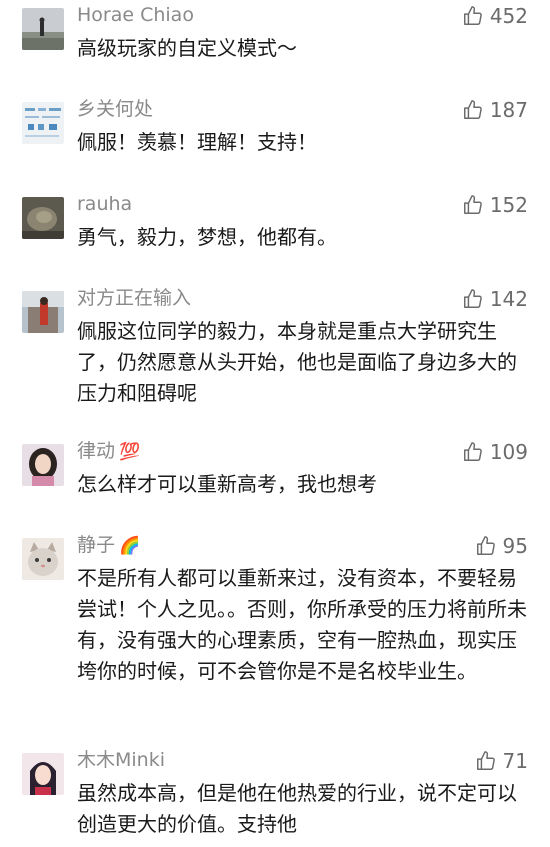 The image size is (550, 847). Describe the element at coordinates (508, 16) in the screenshot. I see `like-count: 452` at that location.